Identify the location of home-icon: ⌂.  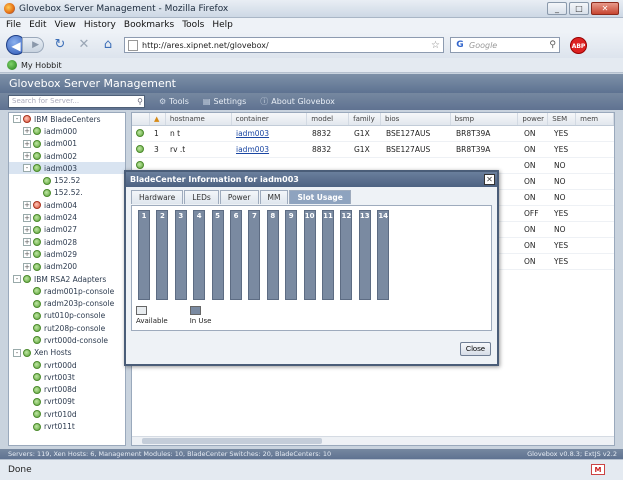
(108, 45).